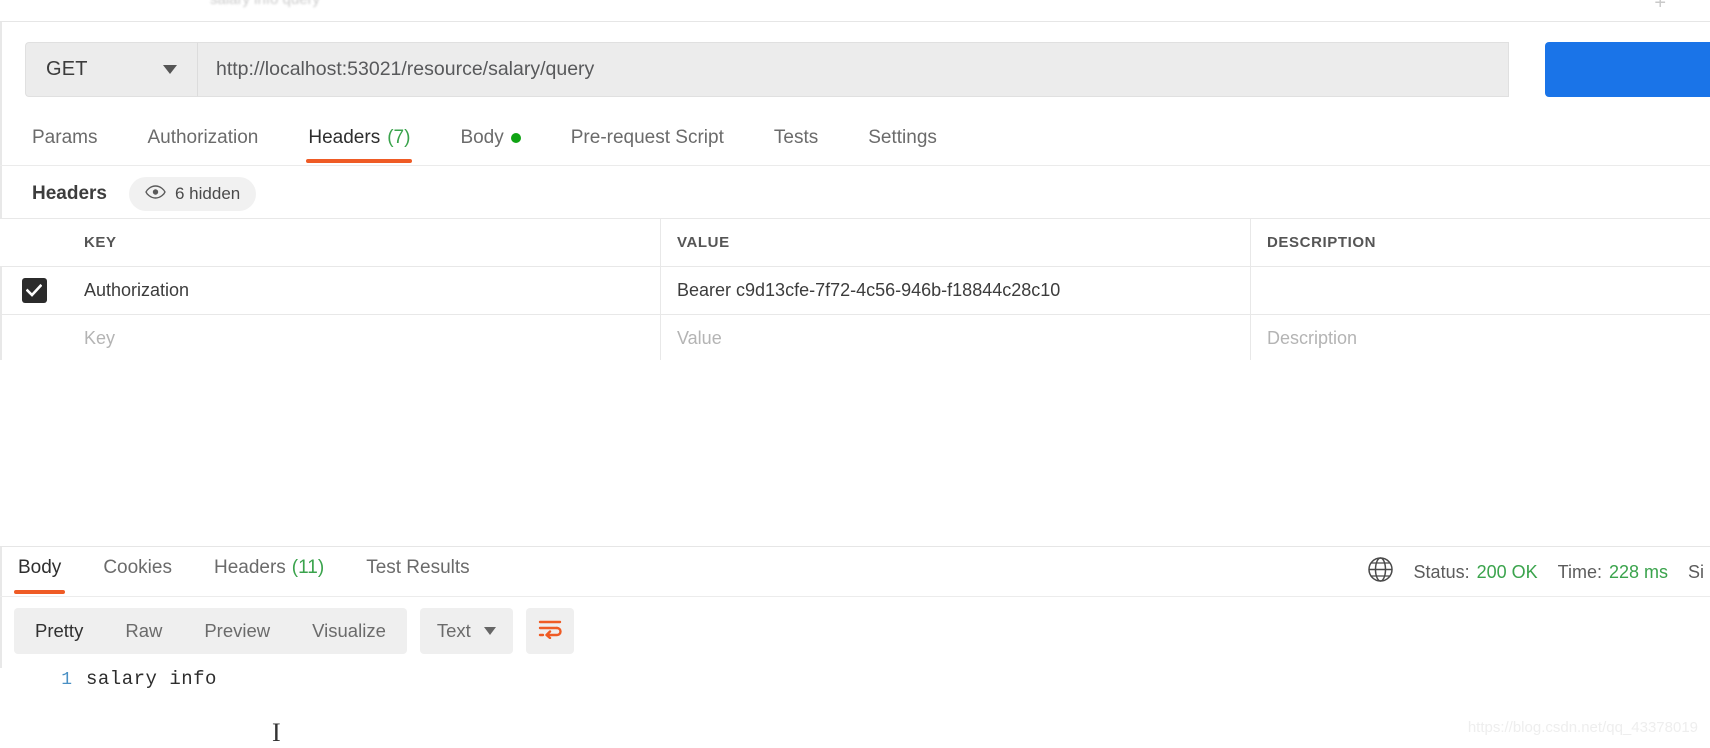  What do you see at coordinates (647, 137) in the screenshot?
I see `tab-pre-request-script-label: Pre-request Script` at bounding box center [647, 137].